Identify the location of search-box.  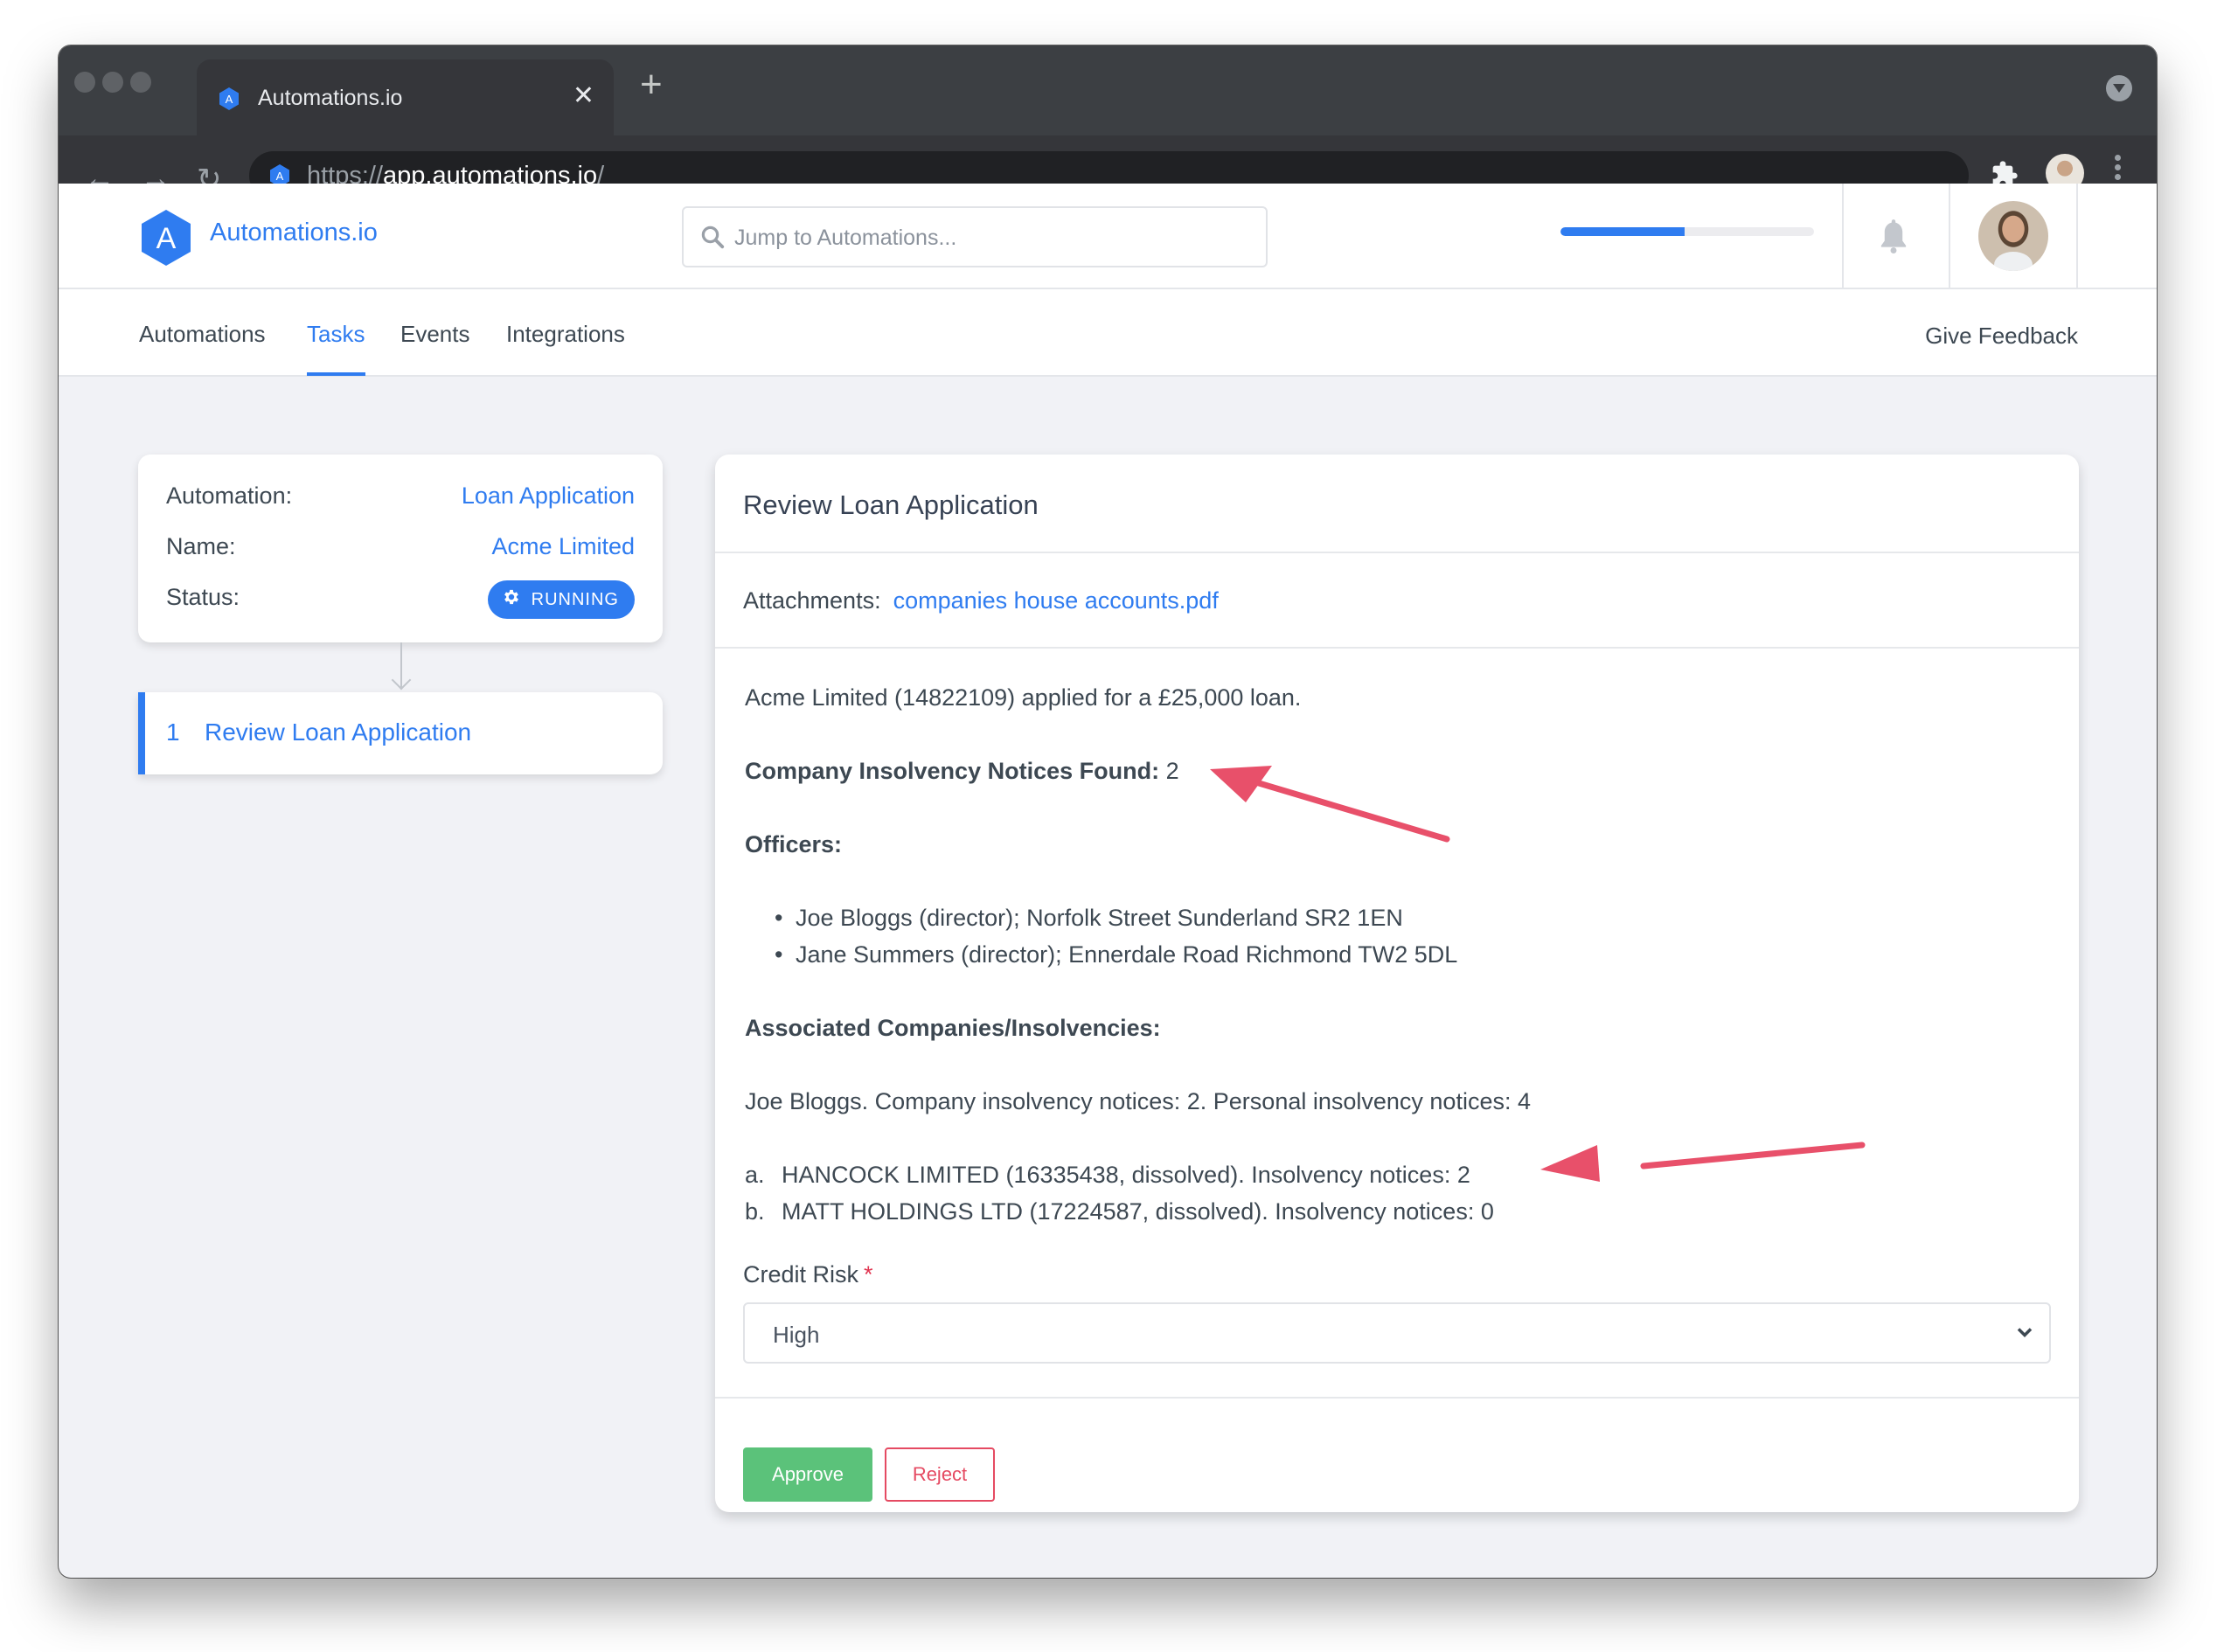
(975, 237).